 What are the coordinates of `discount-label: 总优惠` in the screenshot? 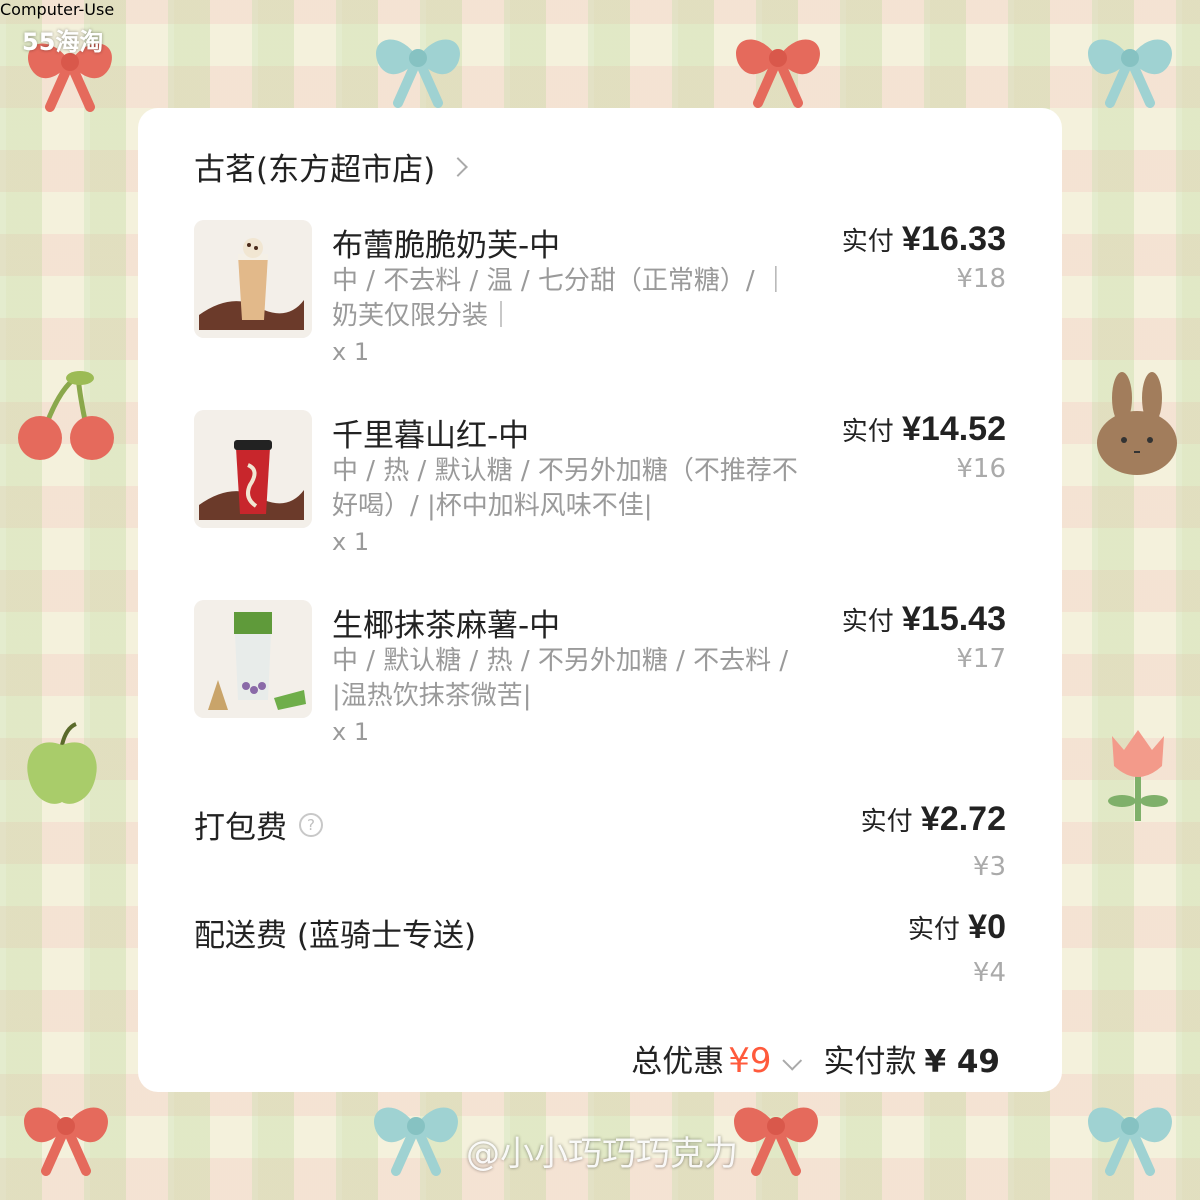 It's located at (678, 1062).